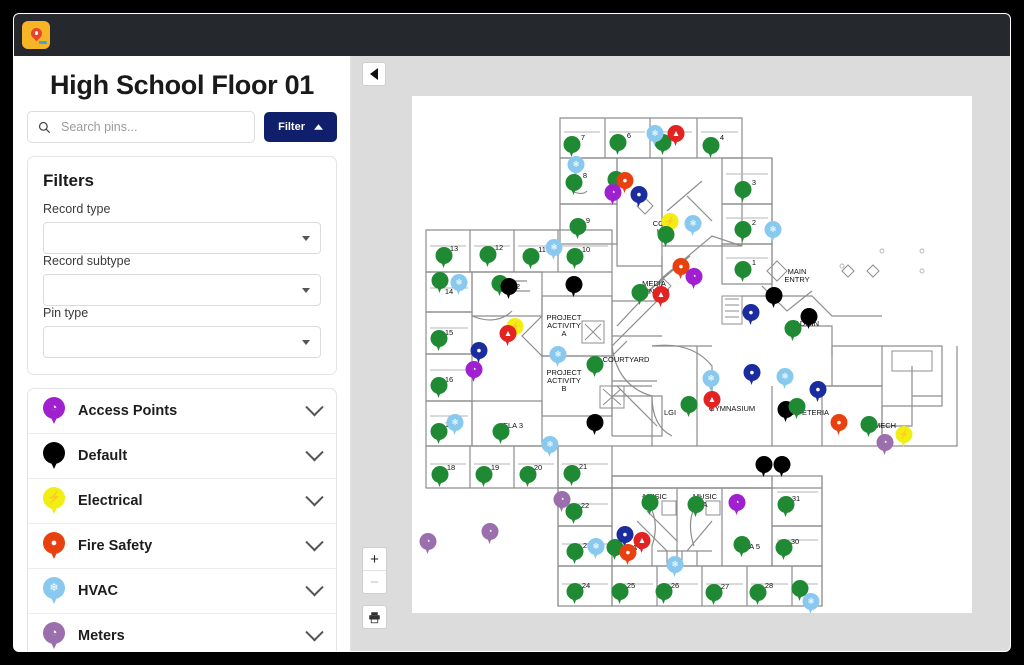 The width and height of the screenshot is (1024, 665). What do you see at coordinates (374, 582) in the screenshot?
I see `zoom-out-button: −` at bounding box center [374, 582].